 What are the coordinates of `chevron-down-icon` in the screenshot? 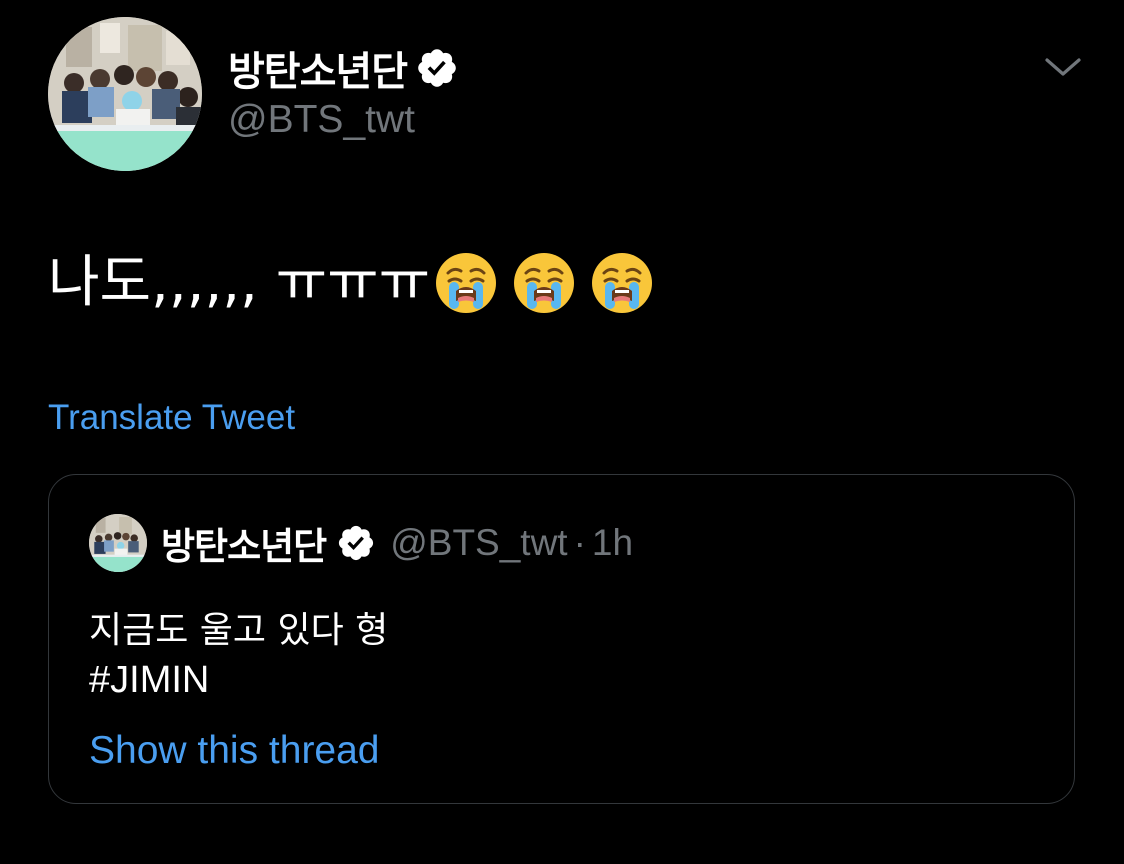 It's located at (1063, 67).